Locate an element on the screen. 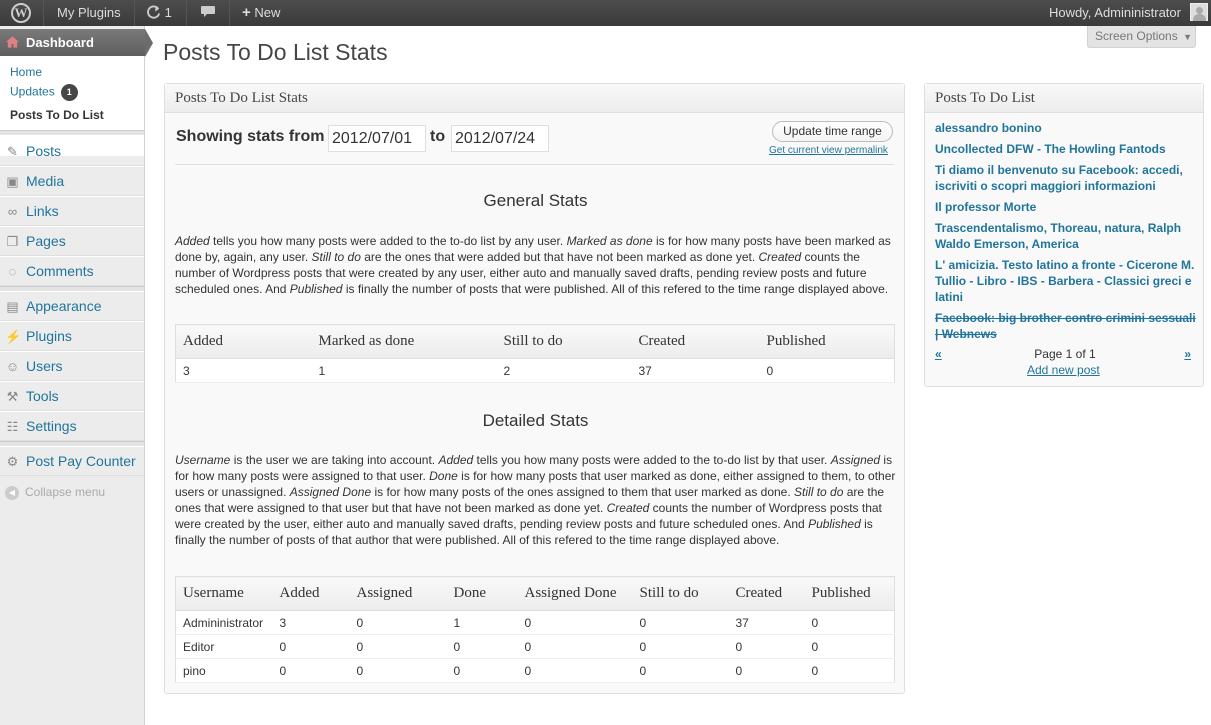 This screenshot has height=725, width=1211. from-date-input: 2012/07/01 is located at coordinates (377, 138).